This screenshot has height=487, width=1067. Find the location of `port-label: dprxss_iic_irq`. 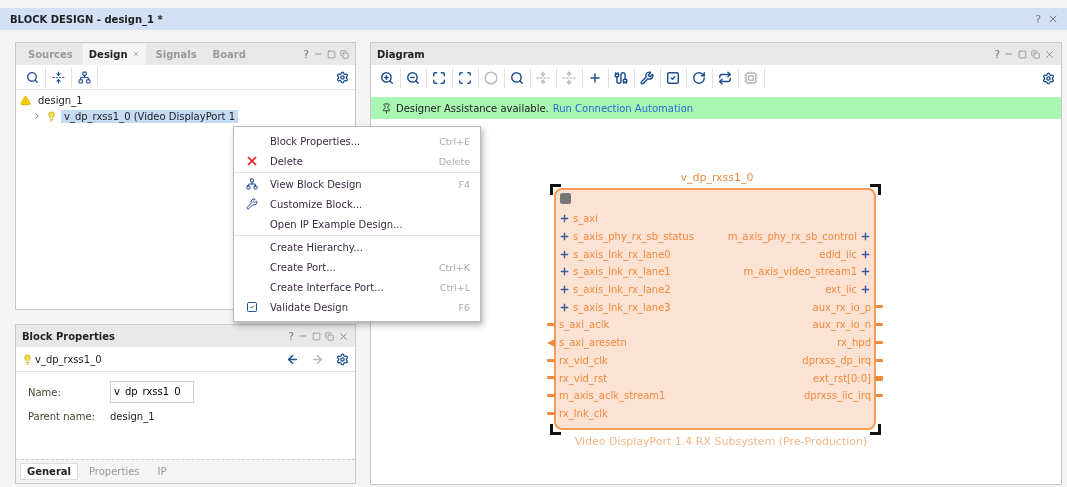

port-label: dprxss_iic_irq is located at coordinates (837, 396).